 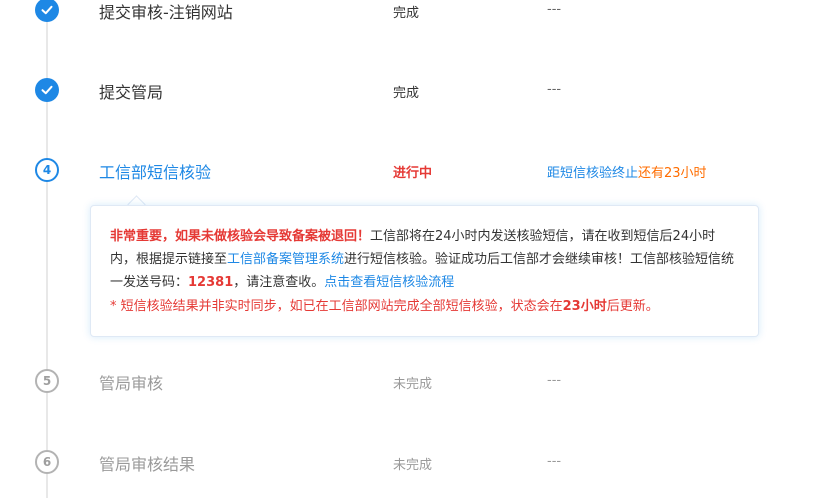 I want to click on step-title: 提交审核-注销网站, so click(x=166, y=12).